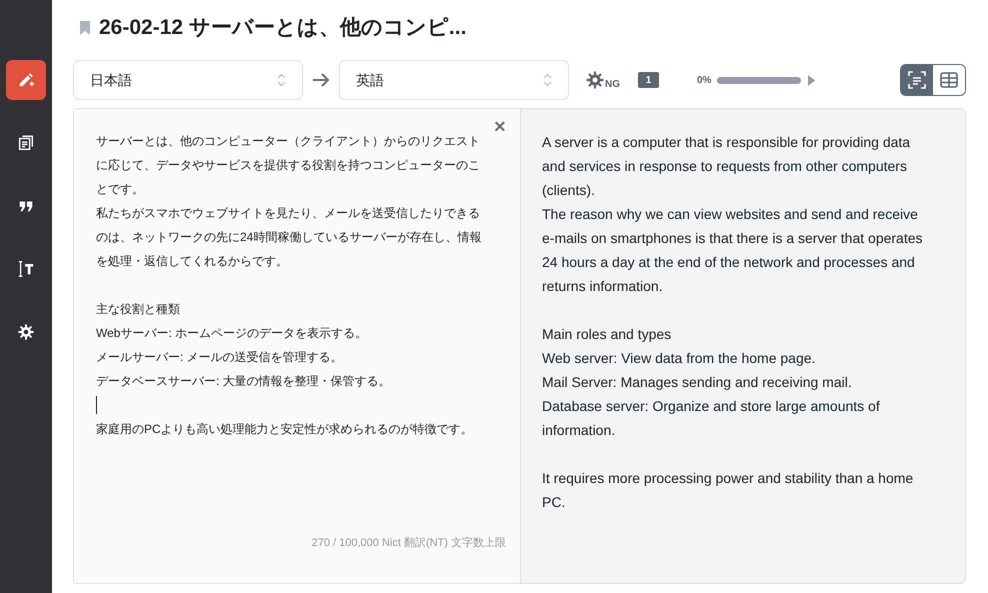 Image resolution: width=988 pixels, height=593 pixels. Describe the element at coordinates (26, 332) in the screenshot. I see `settings-icon` at that location.